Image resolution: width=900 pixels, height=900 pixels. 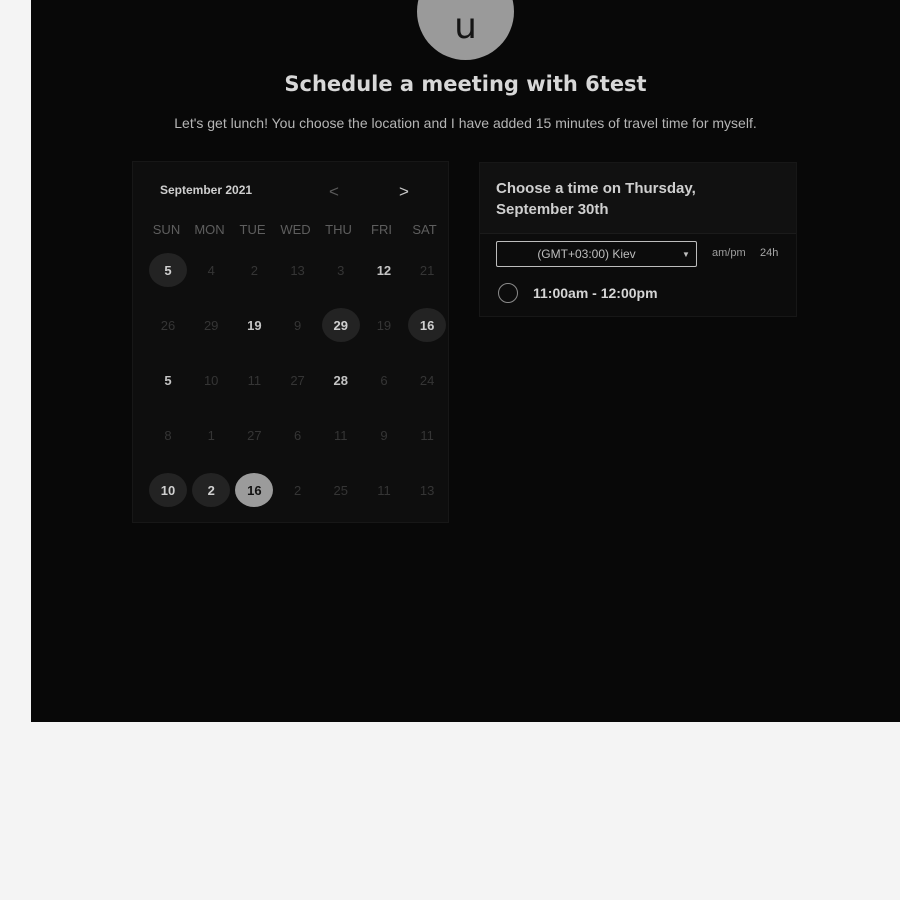 I want to click on calendar-day: 1, so click(x=211, y=435).